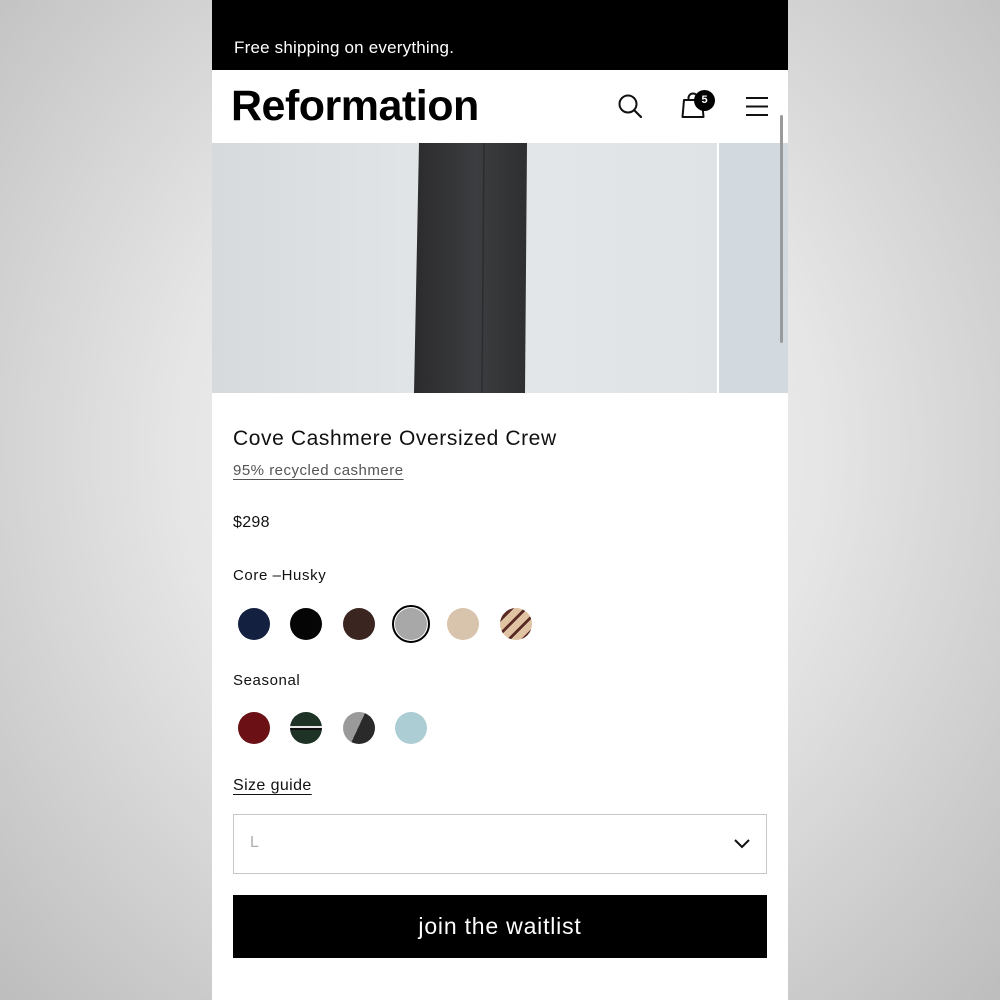  Describe the element at coordinates (500, 106) in the screenshot. I see `site-header: Reformation 5` at that location.